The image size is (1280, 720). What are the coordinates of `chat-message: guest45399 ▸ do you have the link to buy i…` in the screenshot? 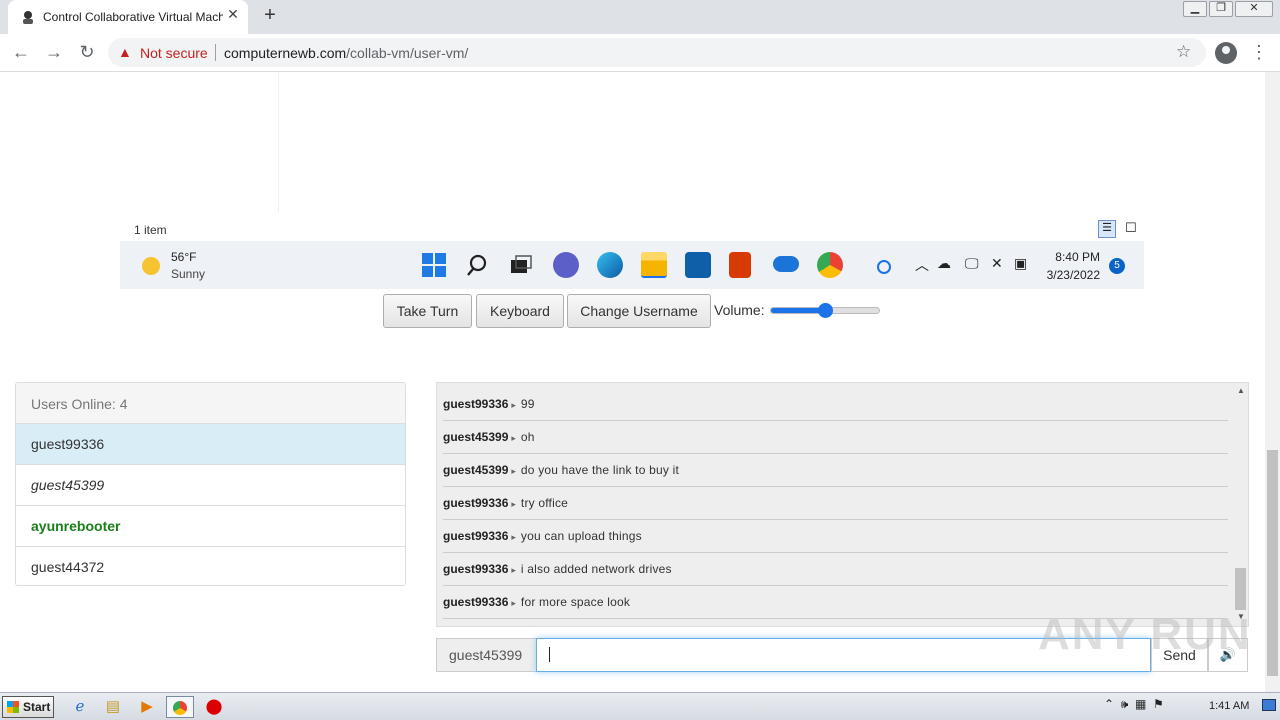 It's located at (835, 470).